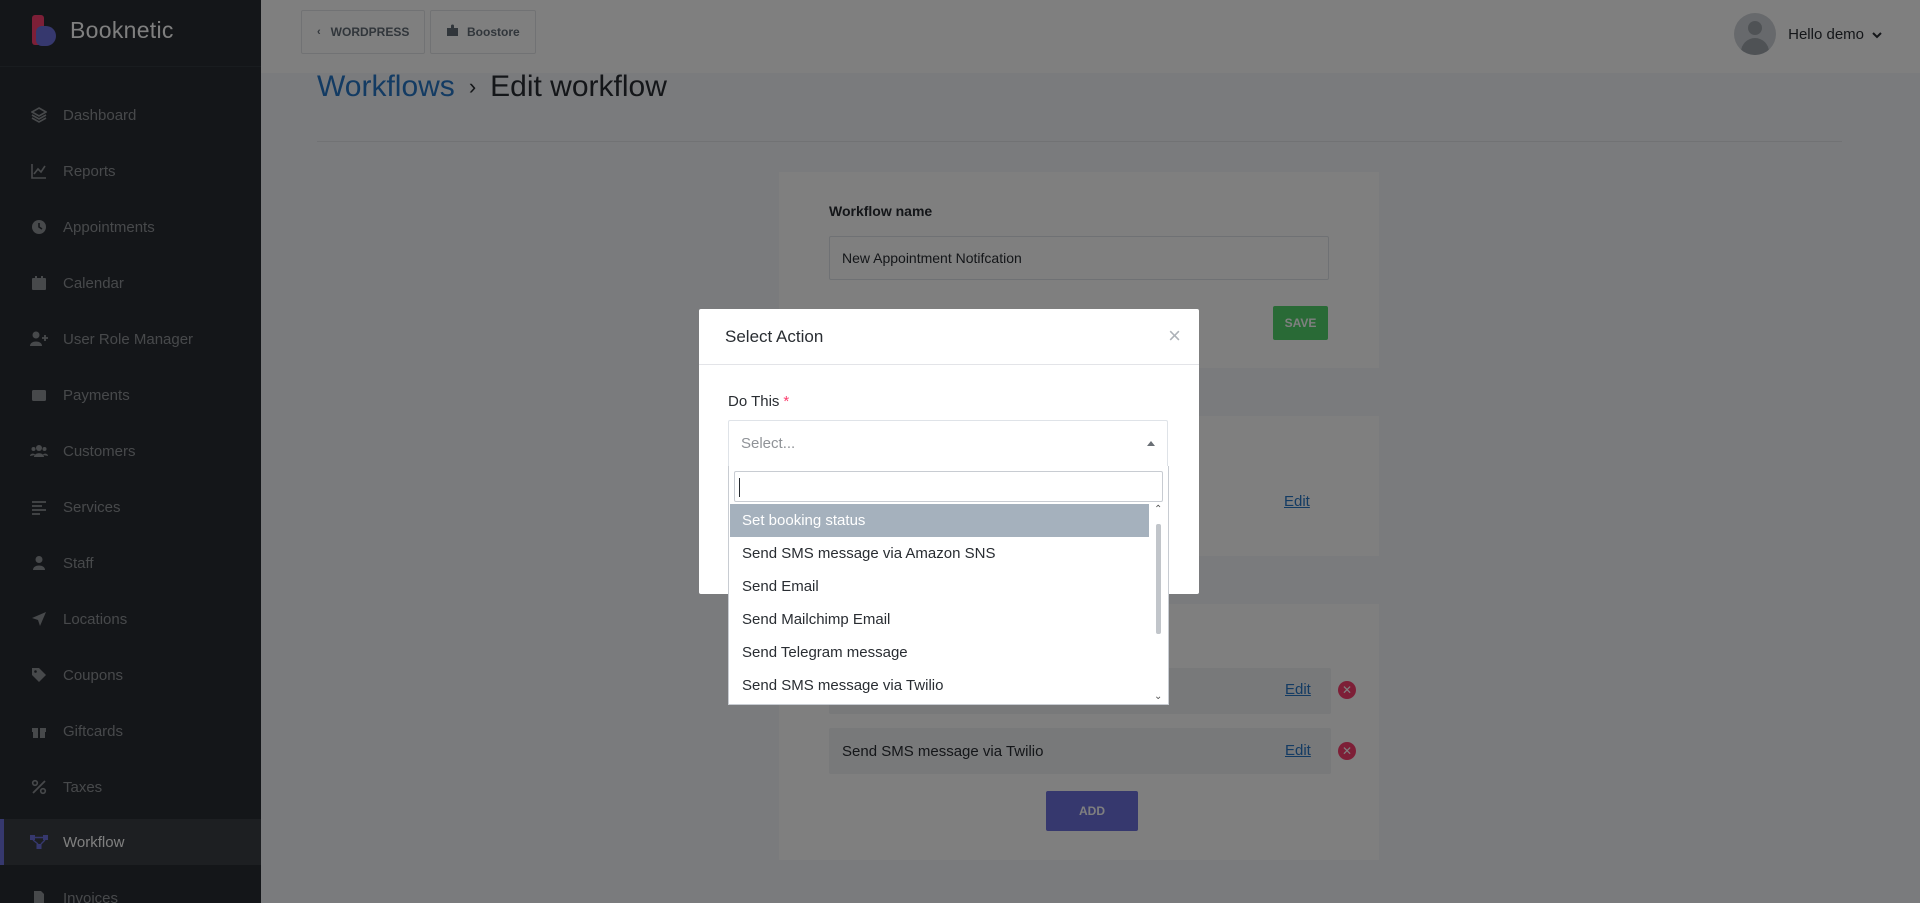  I want to click on scroll-up-icon: ⌃, so click(1158, 509).